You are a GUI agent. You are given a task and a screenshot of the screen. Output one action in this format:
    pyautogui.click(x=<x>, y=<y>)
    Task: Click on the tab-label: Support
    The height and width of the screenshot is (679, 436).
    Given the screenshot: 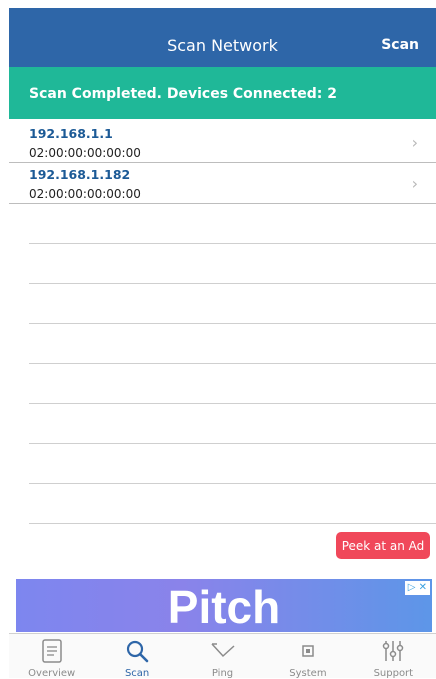 What is the action you would take?
    pyautogui.click(x=393, y=673)
    